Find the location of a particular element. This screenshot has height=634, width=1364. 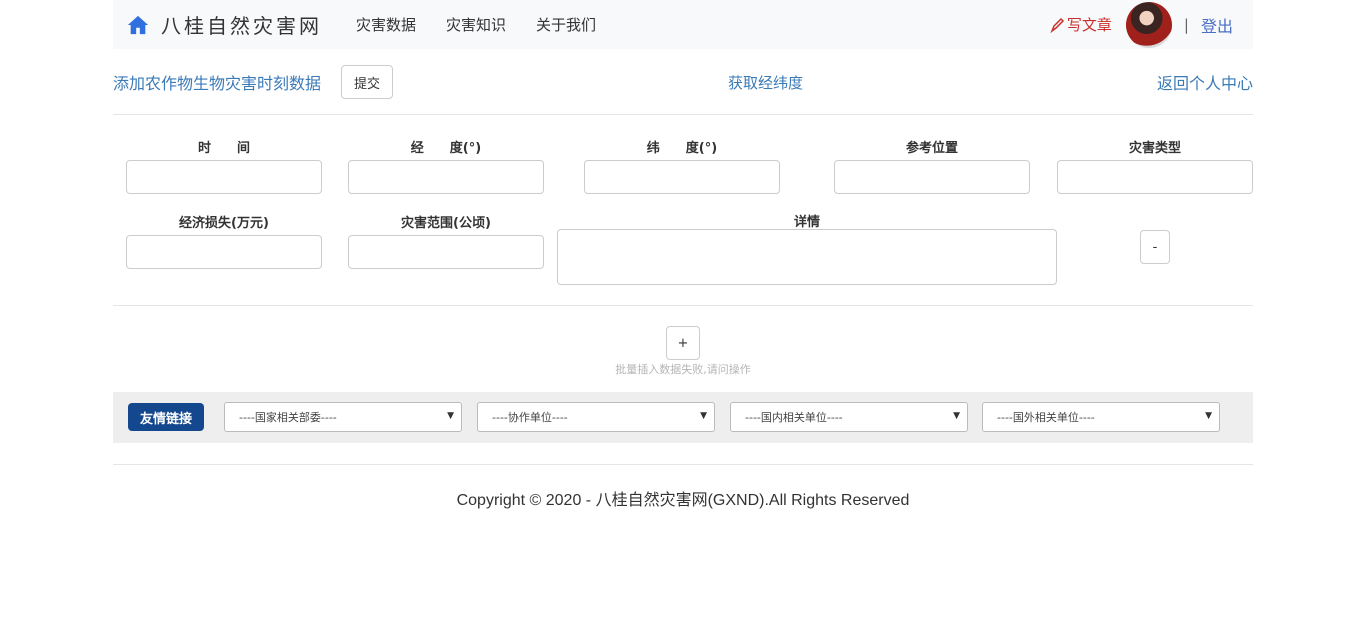

logout-link: 登出 is located at coordinates (1217, 25).